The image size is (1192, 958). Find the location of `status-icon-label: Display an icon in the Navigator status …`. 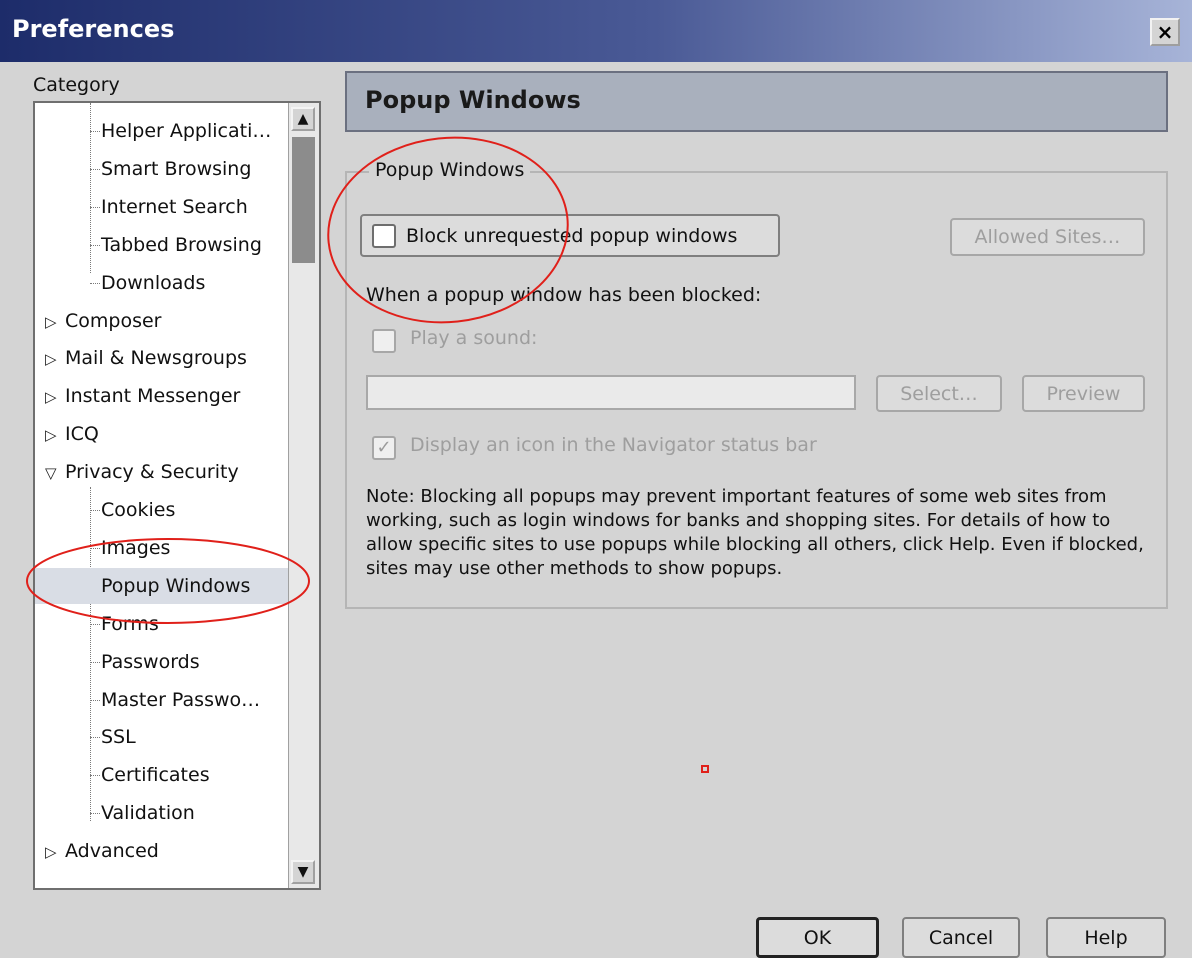

status-icon-label: Display an icon in the Navigator status … is located at coordinates (613, 445).